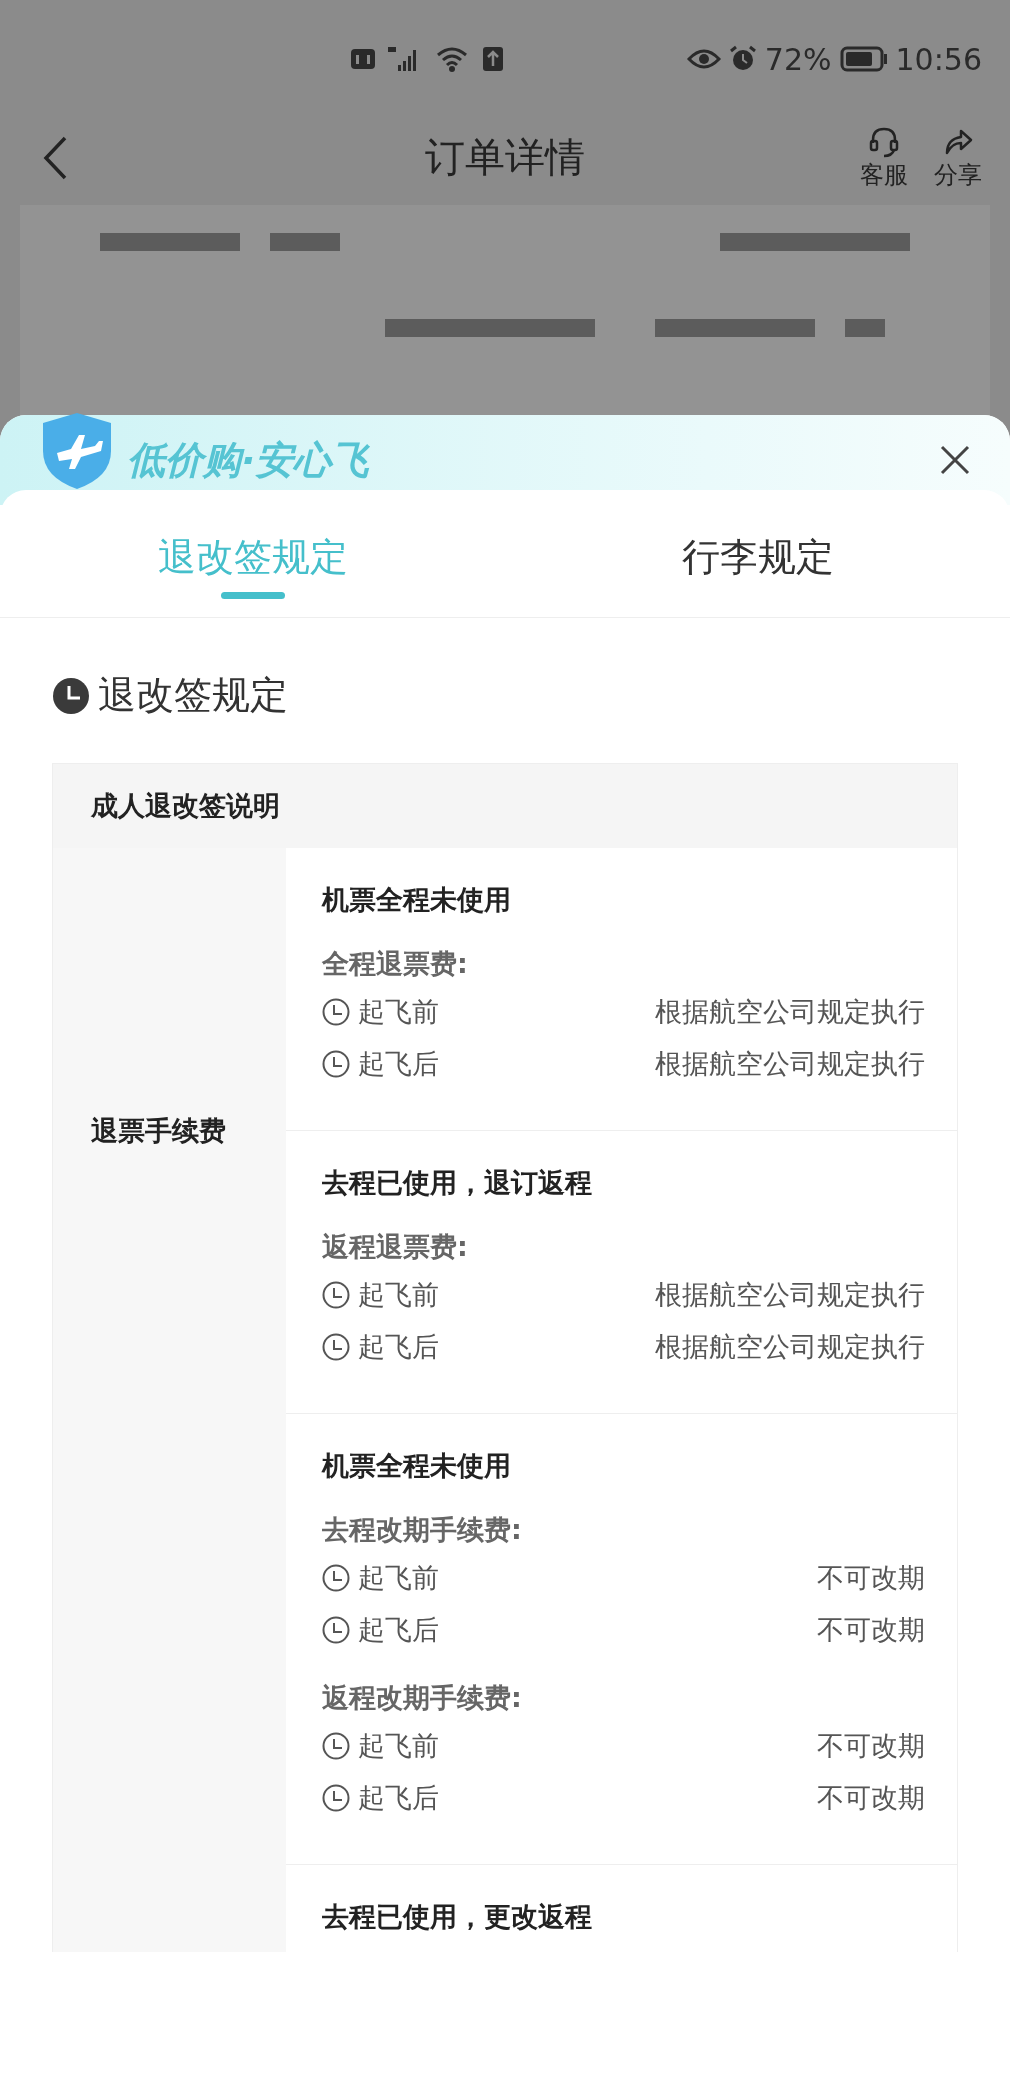 The image size is (1010, 2083). I want to click on page-title: 订单详情, so click(505, 157).